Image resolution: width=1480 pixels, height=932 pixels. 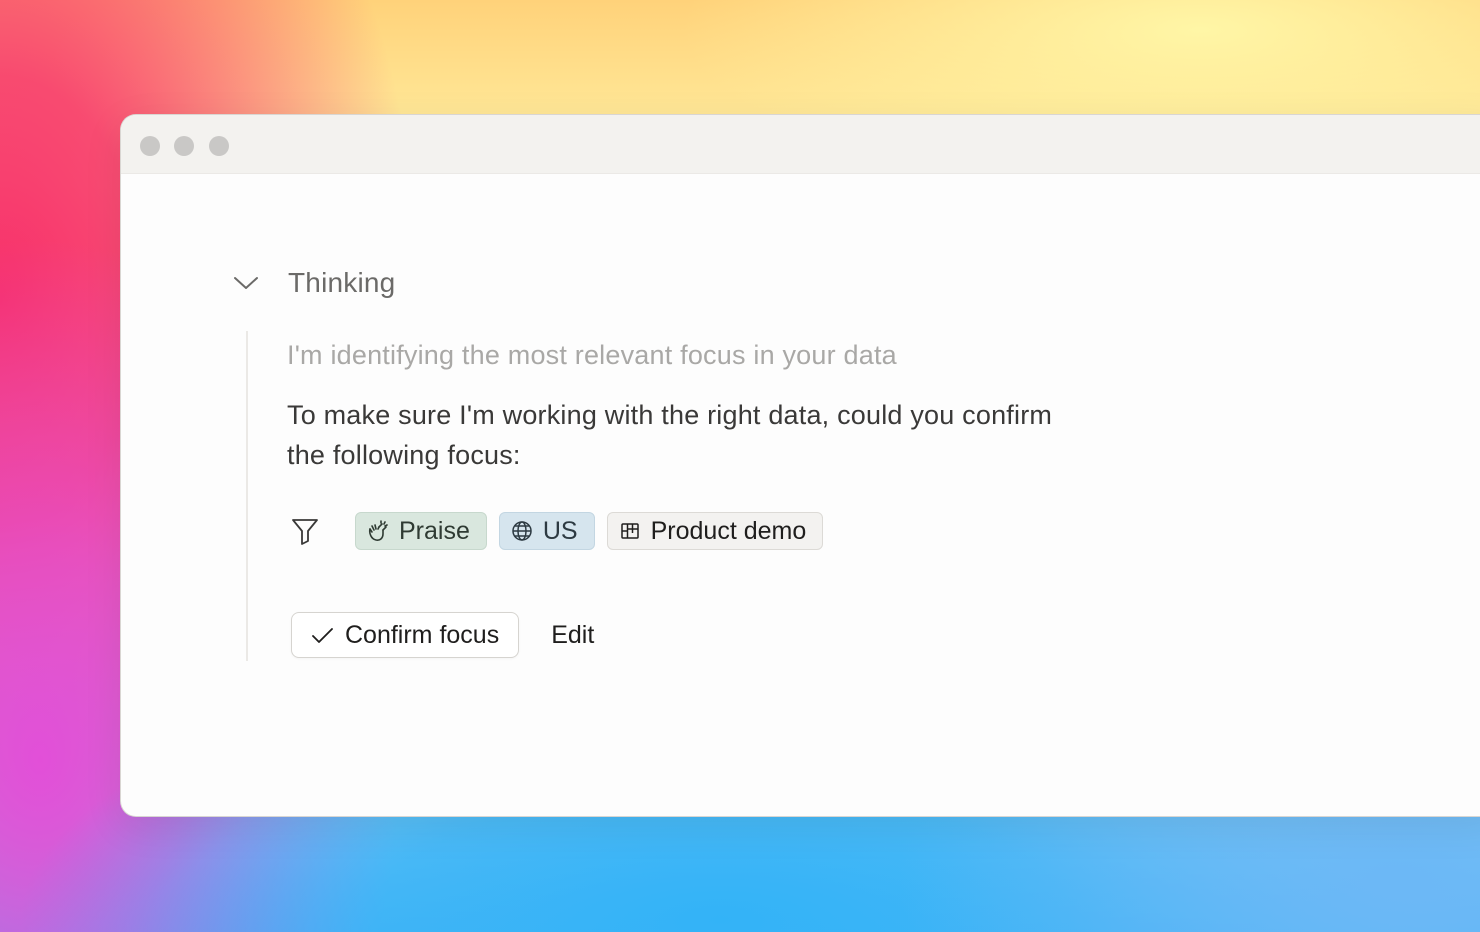 What do you see at coordinates (219, 146) in the screenshot?
I see `window-zoom-button` at bounding box center [219, 146].